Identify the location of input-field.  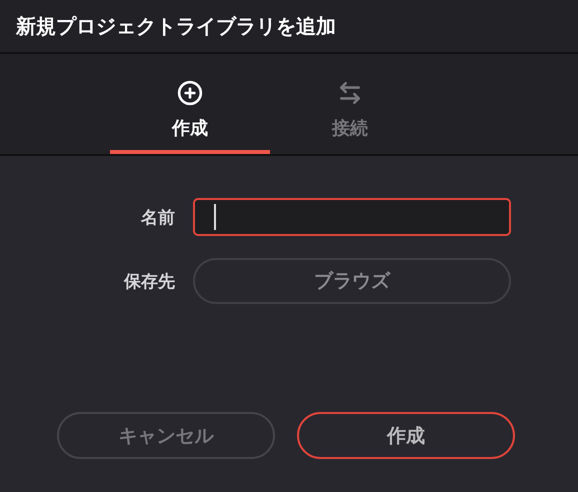
(352, 217).